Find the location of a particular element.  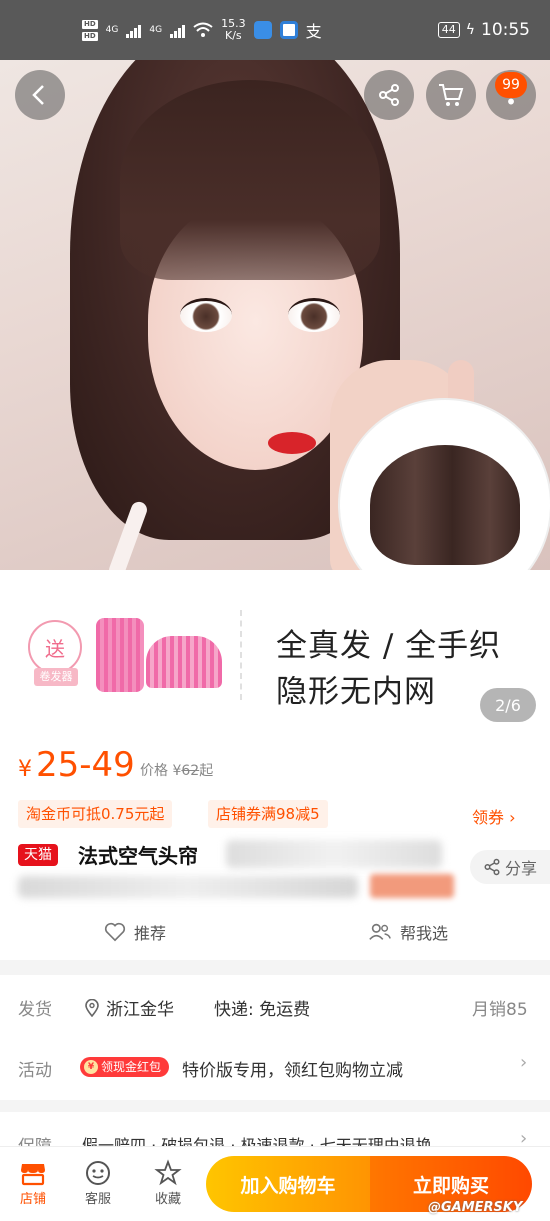

share-label: 分享 is located at coordinates (520, 868).